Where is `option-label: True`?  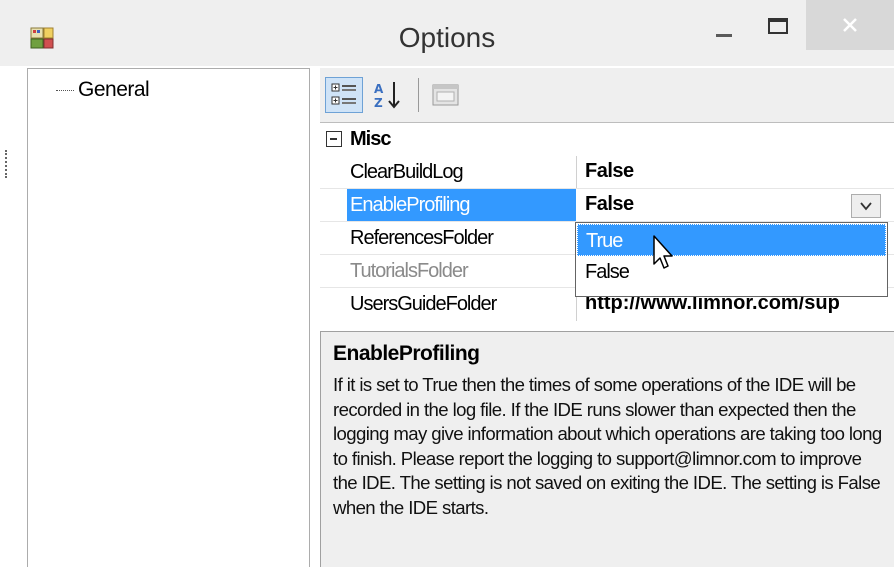 option-label: True is located at coordinates (604, 241).